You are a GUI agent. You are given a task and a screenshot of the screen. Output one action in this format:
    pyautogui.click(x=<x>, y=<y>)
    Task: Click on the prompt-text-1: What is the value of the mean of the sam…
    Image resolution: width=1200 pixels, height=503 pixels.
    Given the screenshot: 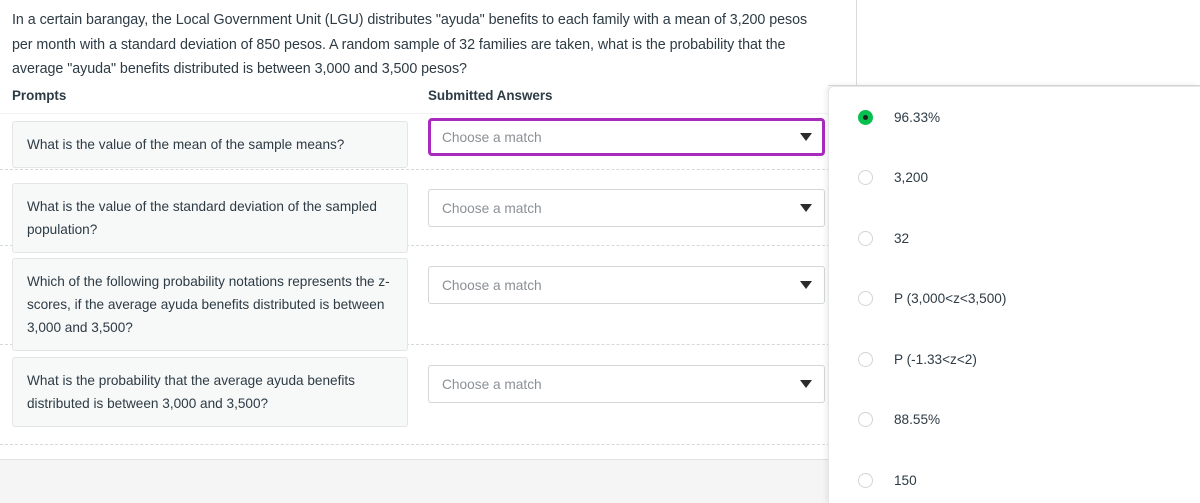 What is the action you would take?
    pyautogui.click(x=210, y=144)
    